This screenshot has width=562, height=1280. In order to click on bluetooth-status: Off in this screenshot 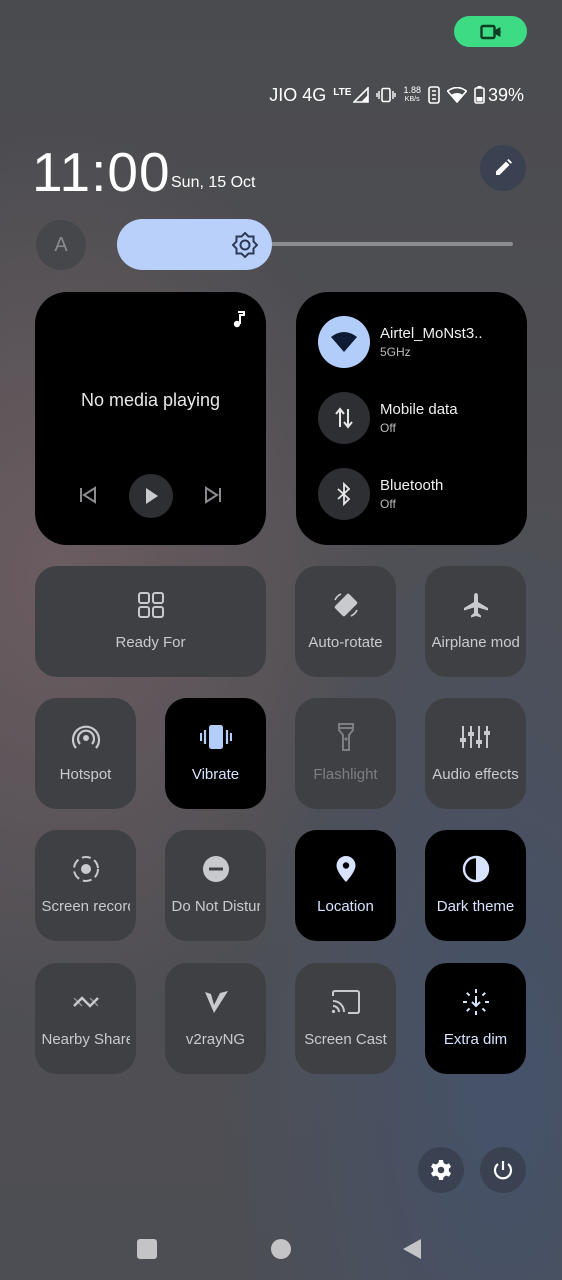, I will do `click(388, 504)`.